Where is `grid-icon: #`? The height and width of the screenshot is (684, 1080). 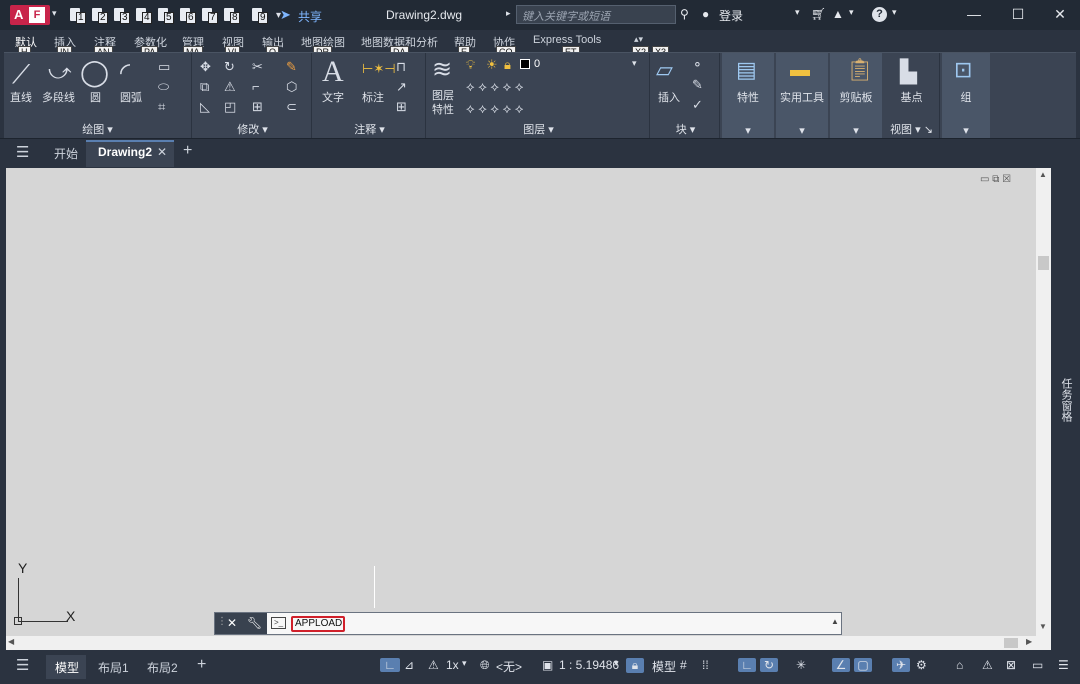
grid-icon: # is located at coordinates (683, 665).